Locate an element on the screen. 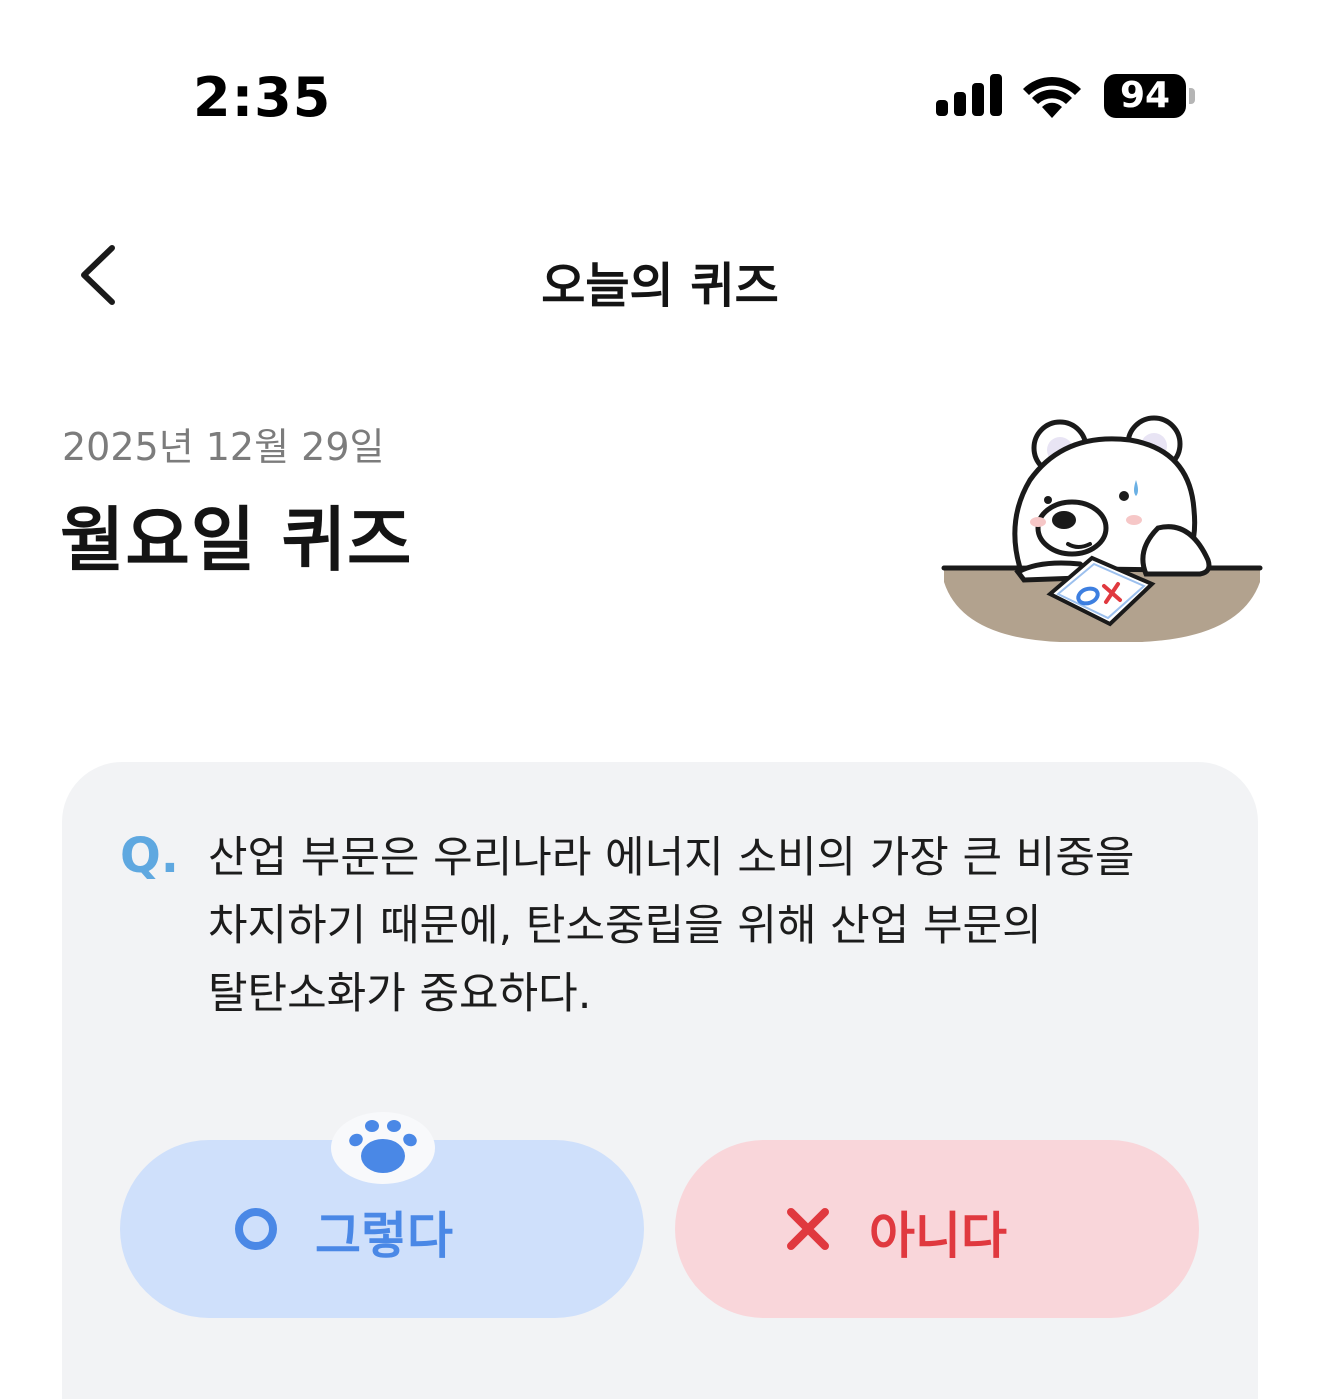  back-button is located at coordinates (100, 275).